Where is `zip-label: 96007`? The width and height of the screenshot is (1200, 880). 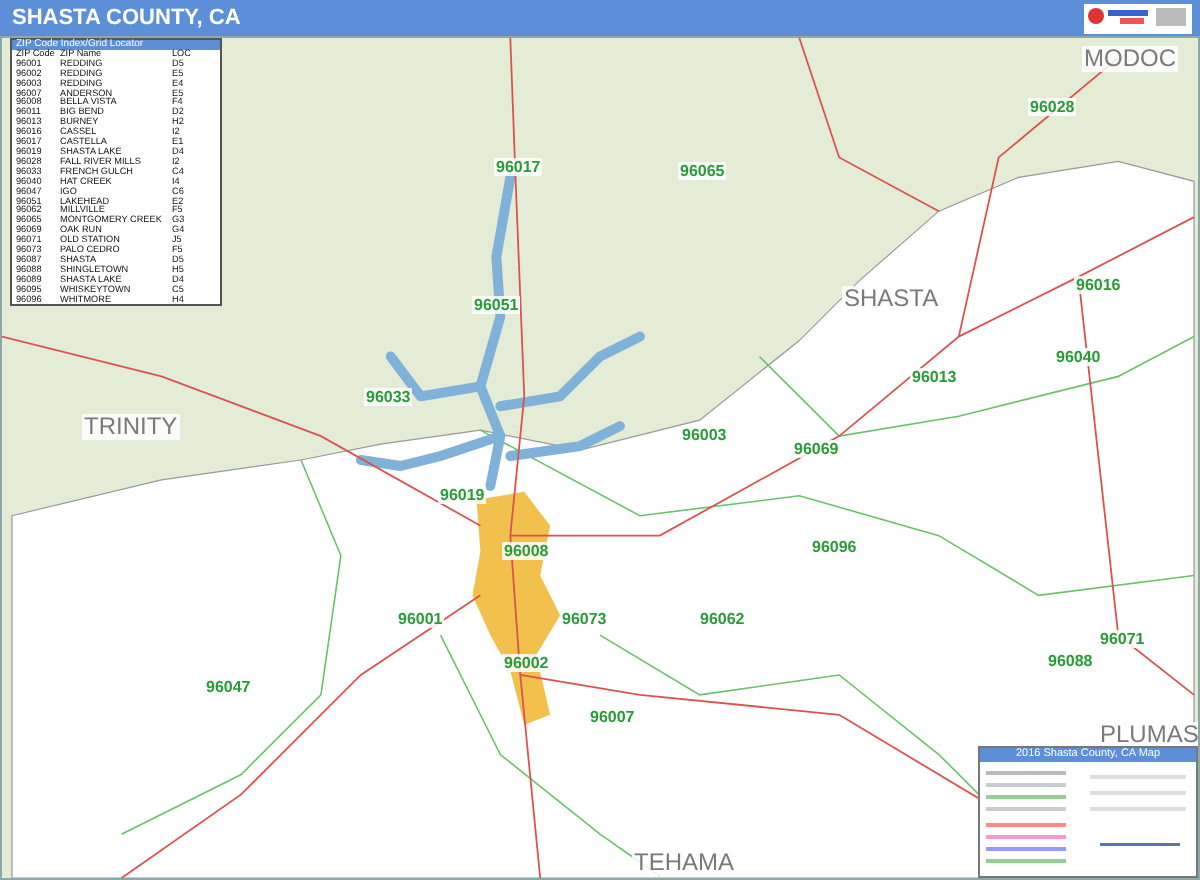
zip-label: 96007 is located at coordinates (612, 717).